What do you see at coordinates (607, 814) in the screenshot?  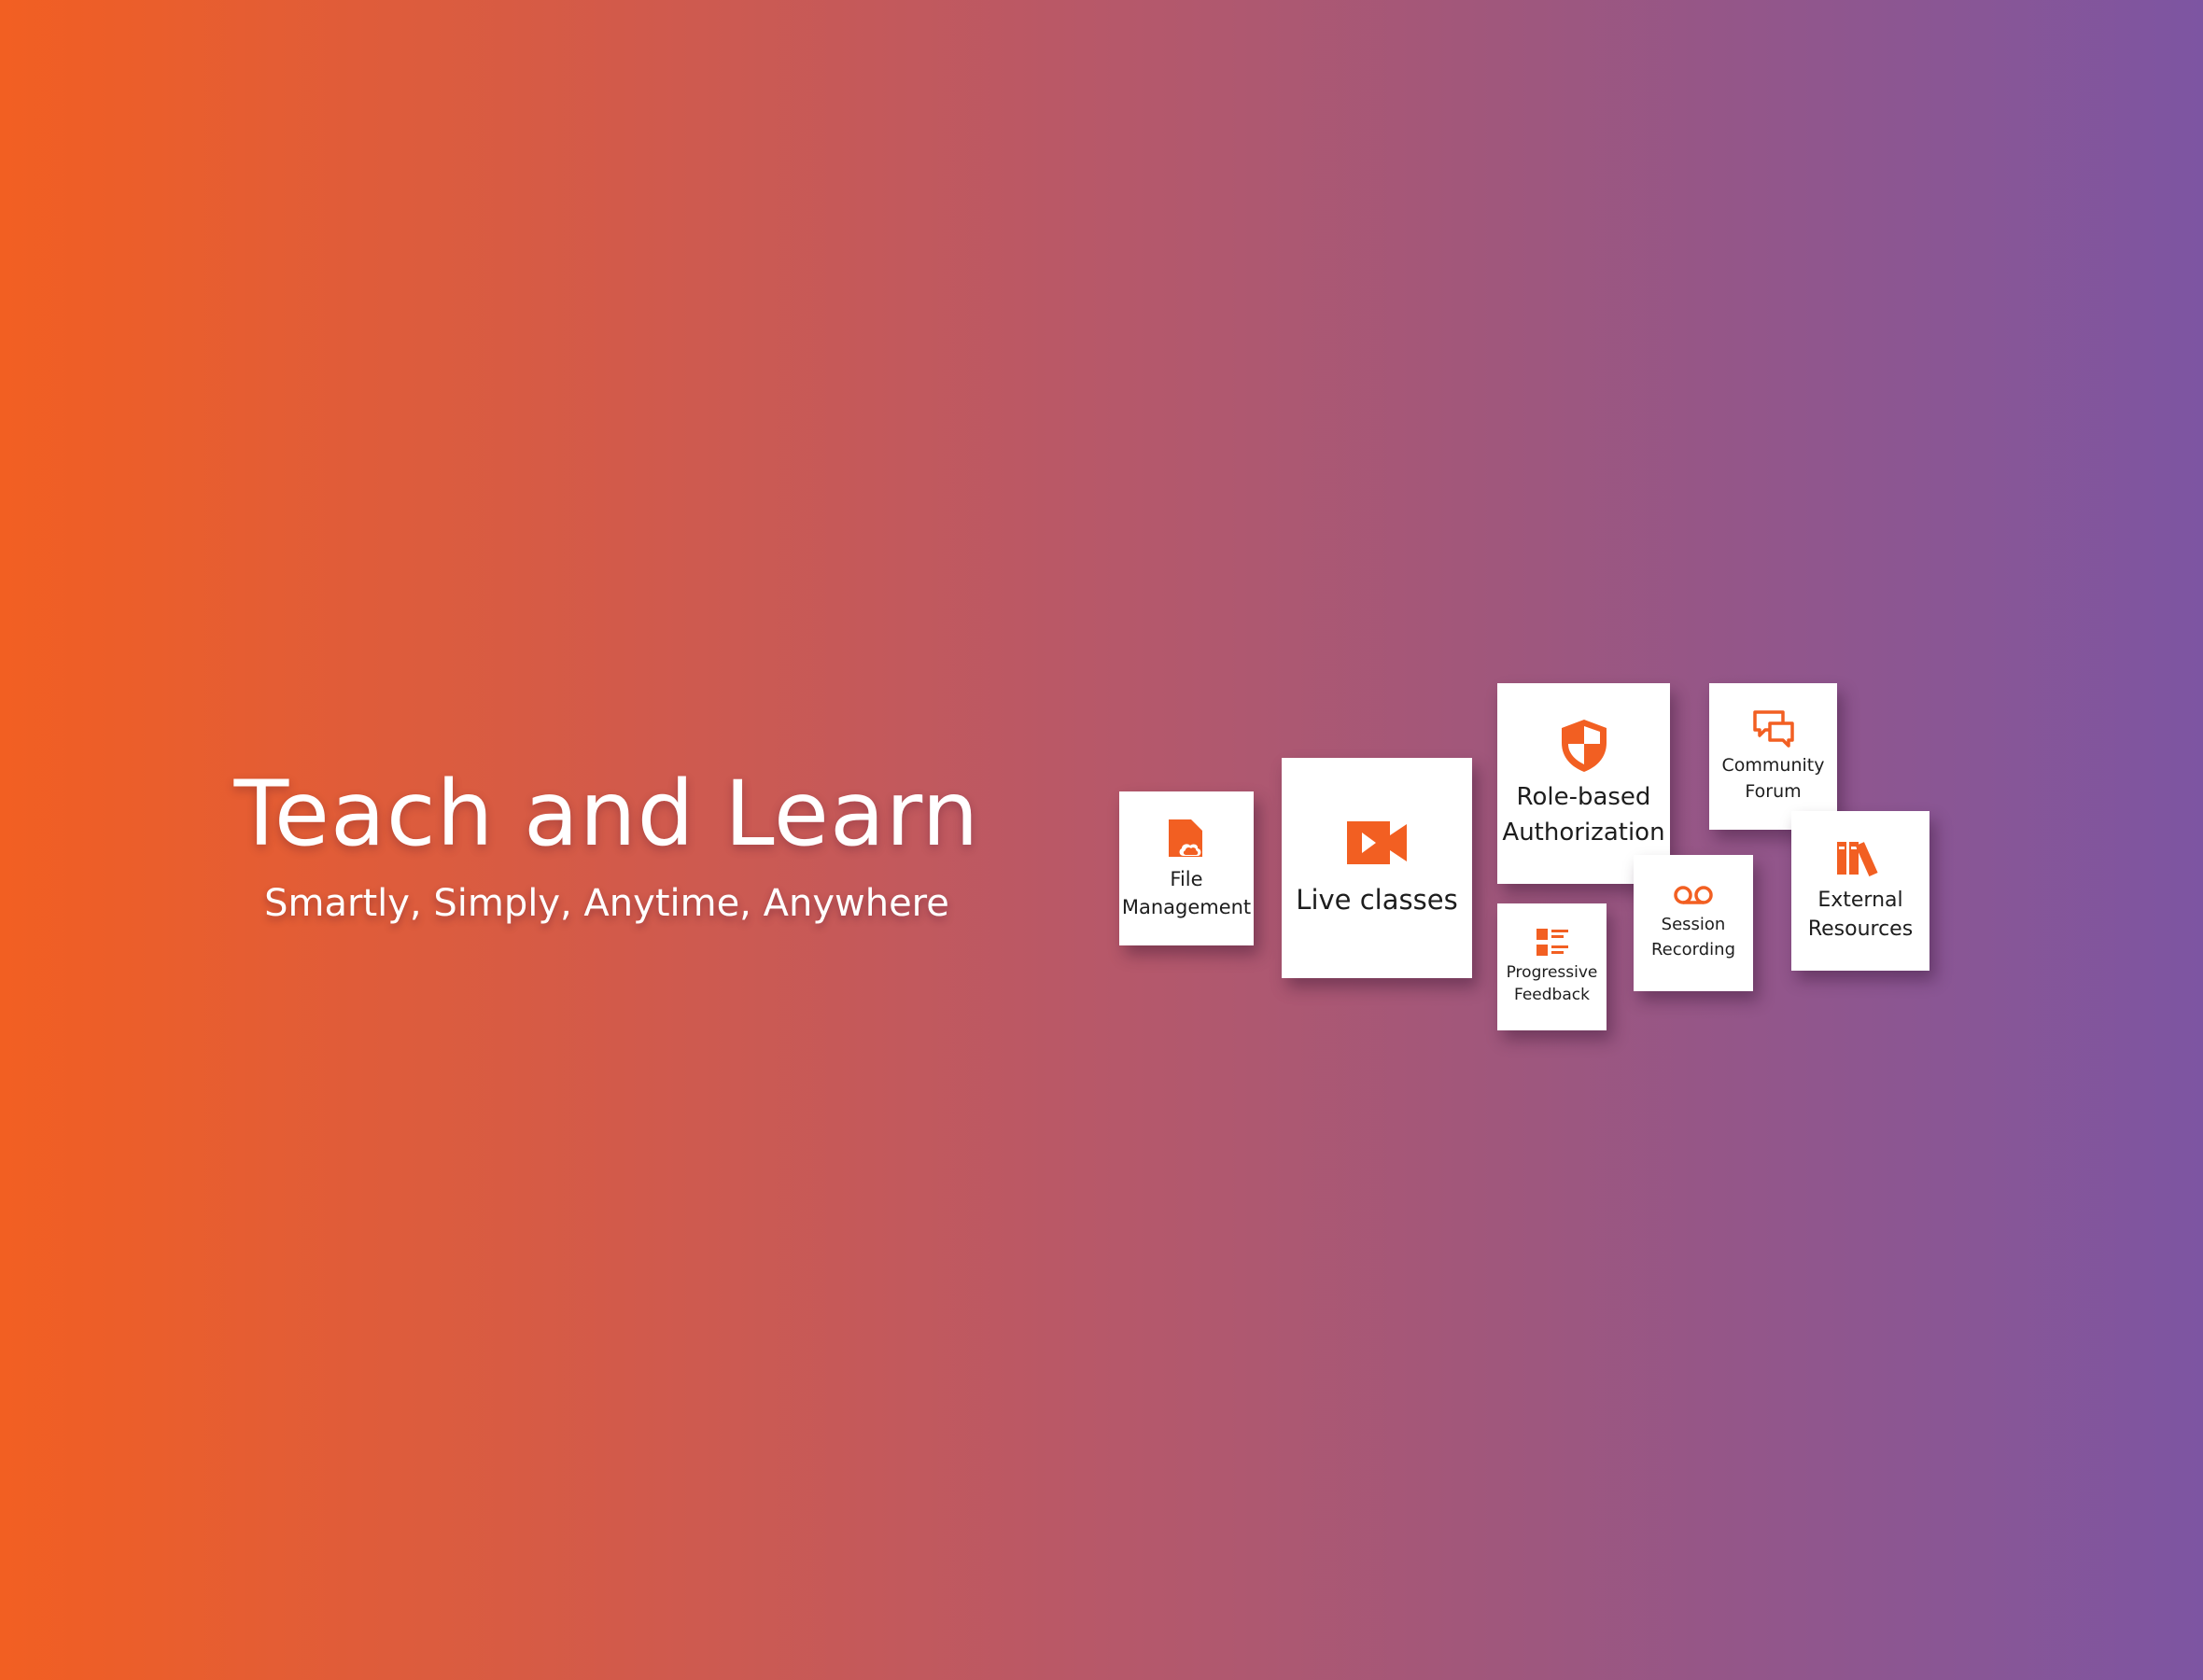 I see `hero-title: Teach and Learn` at bounding box center [607, 814].